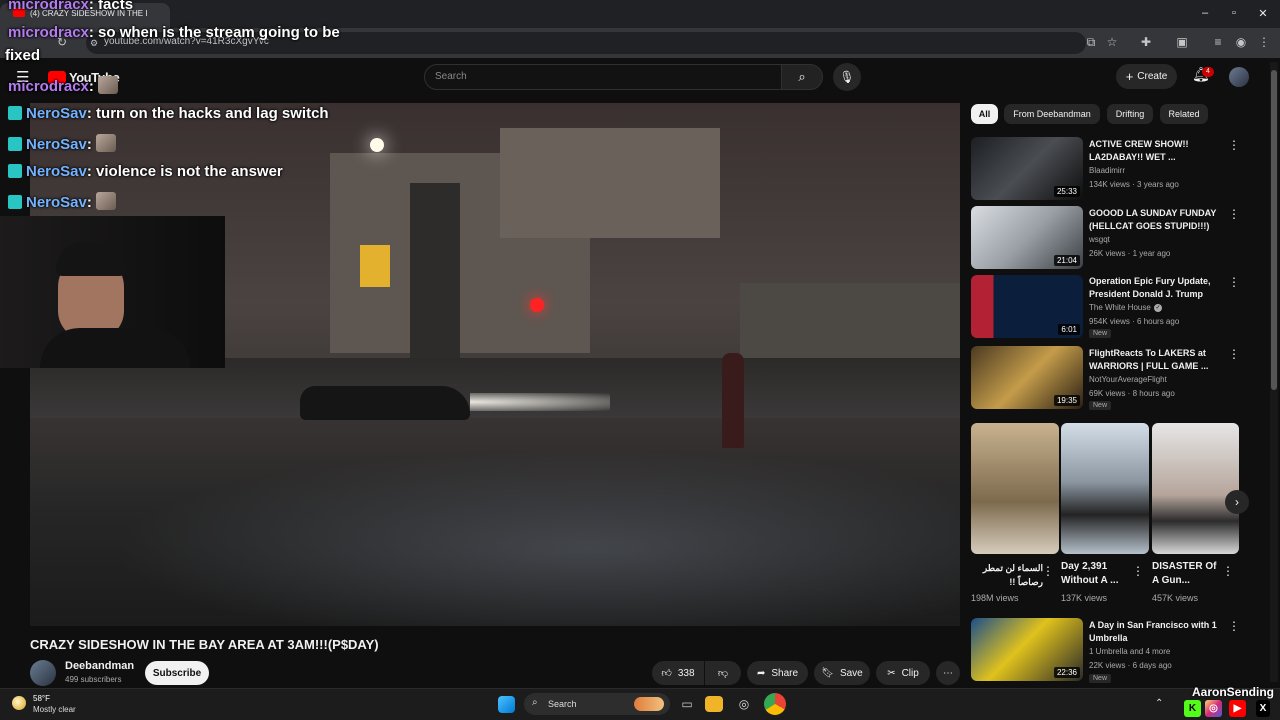 The width and height of the screenshot is (1280, 720). I want to click on video-scene-headlight, so click(540, 402).